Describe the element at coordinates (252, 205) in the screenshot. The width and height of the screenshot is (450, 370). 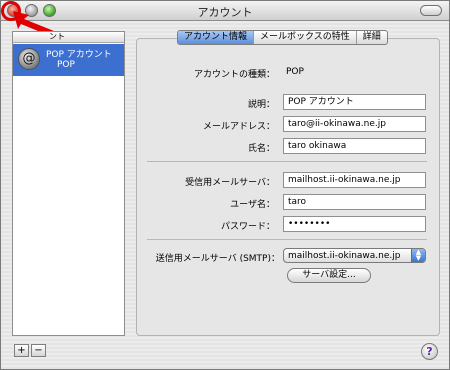
I see `username-label: ユーザ名：` at that location.